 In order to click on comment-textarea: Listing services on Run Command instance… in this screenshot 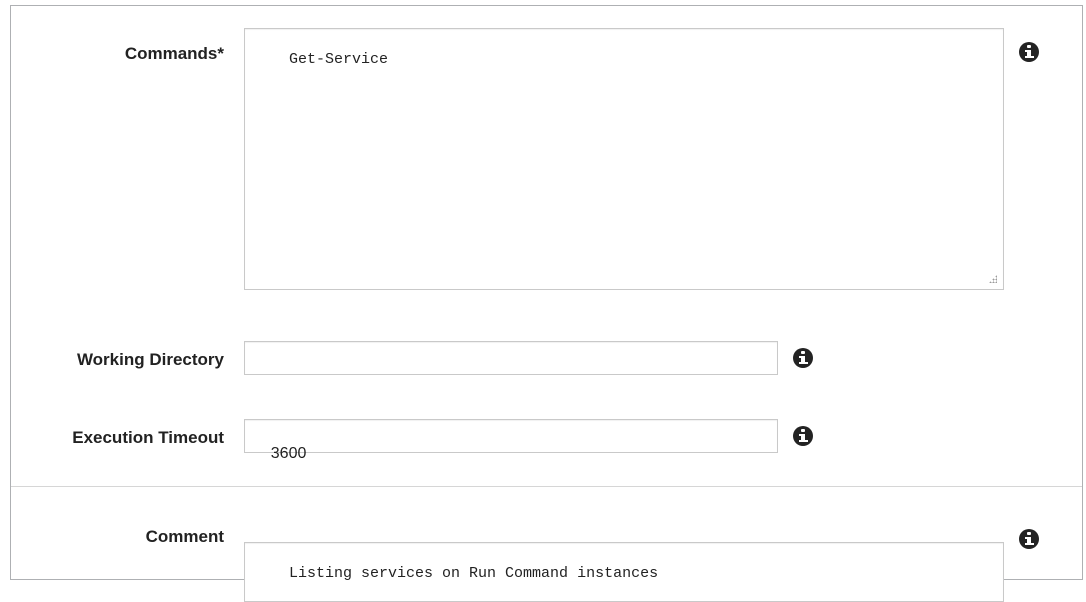, I will do `click(624, 572)`.